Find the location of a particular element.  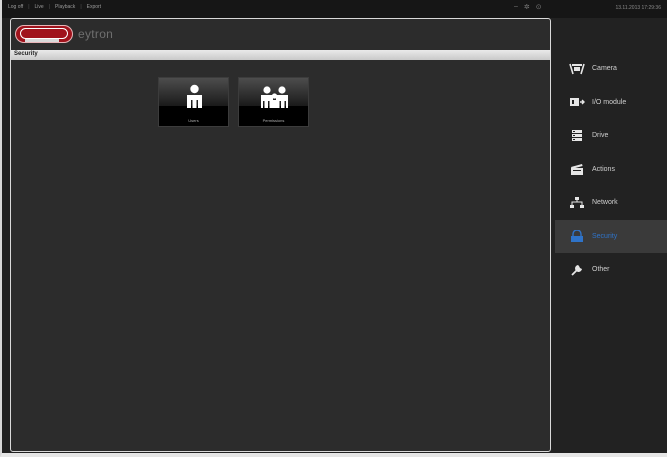

header: eytron is located at coordinates (280, 34).